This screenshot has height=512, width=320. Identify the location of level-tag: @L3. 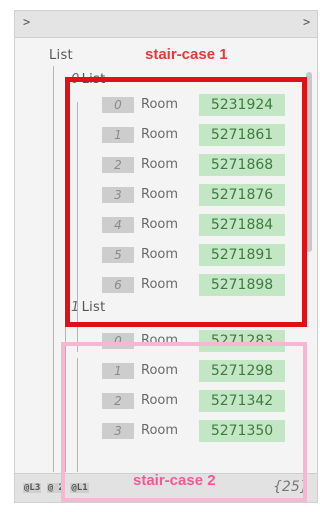
(32, 488).